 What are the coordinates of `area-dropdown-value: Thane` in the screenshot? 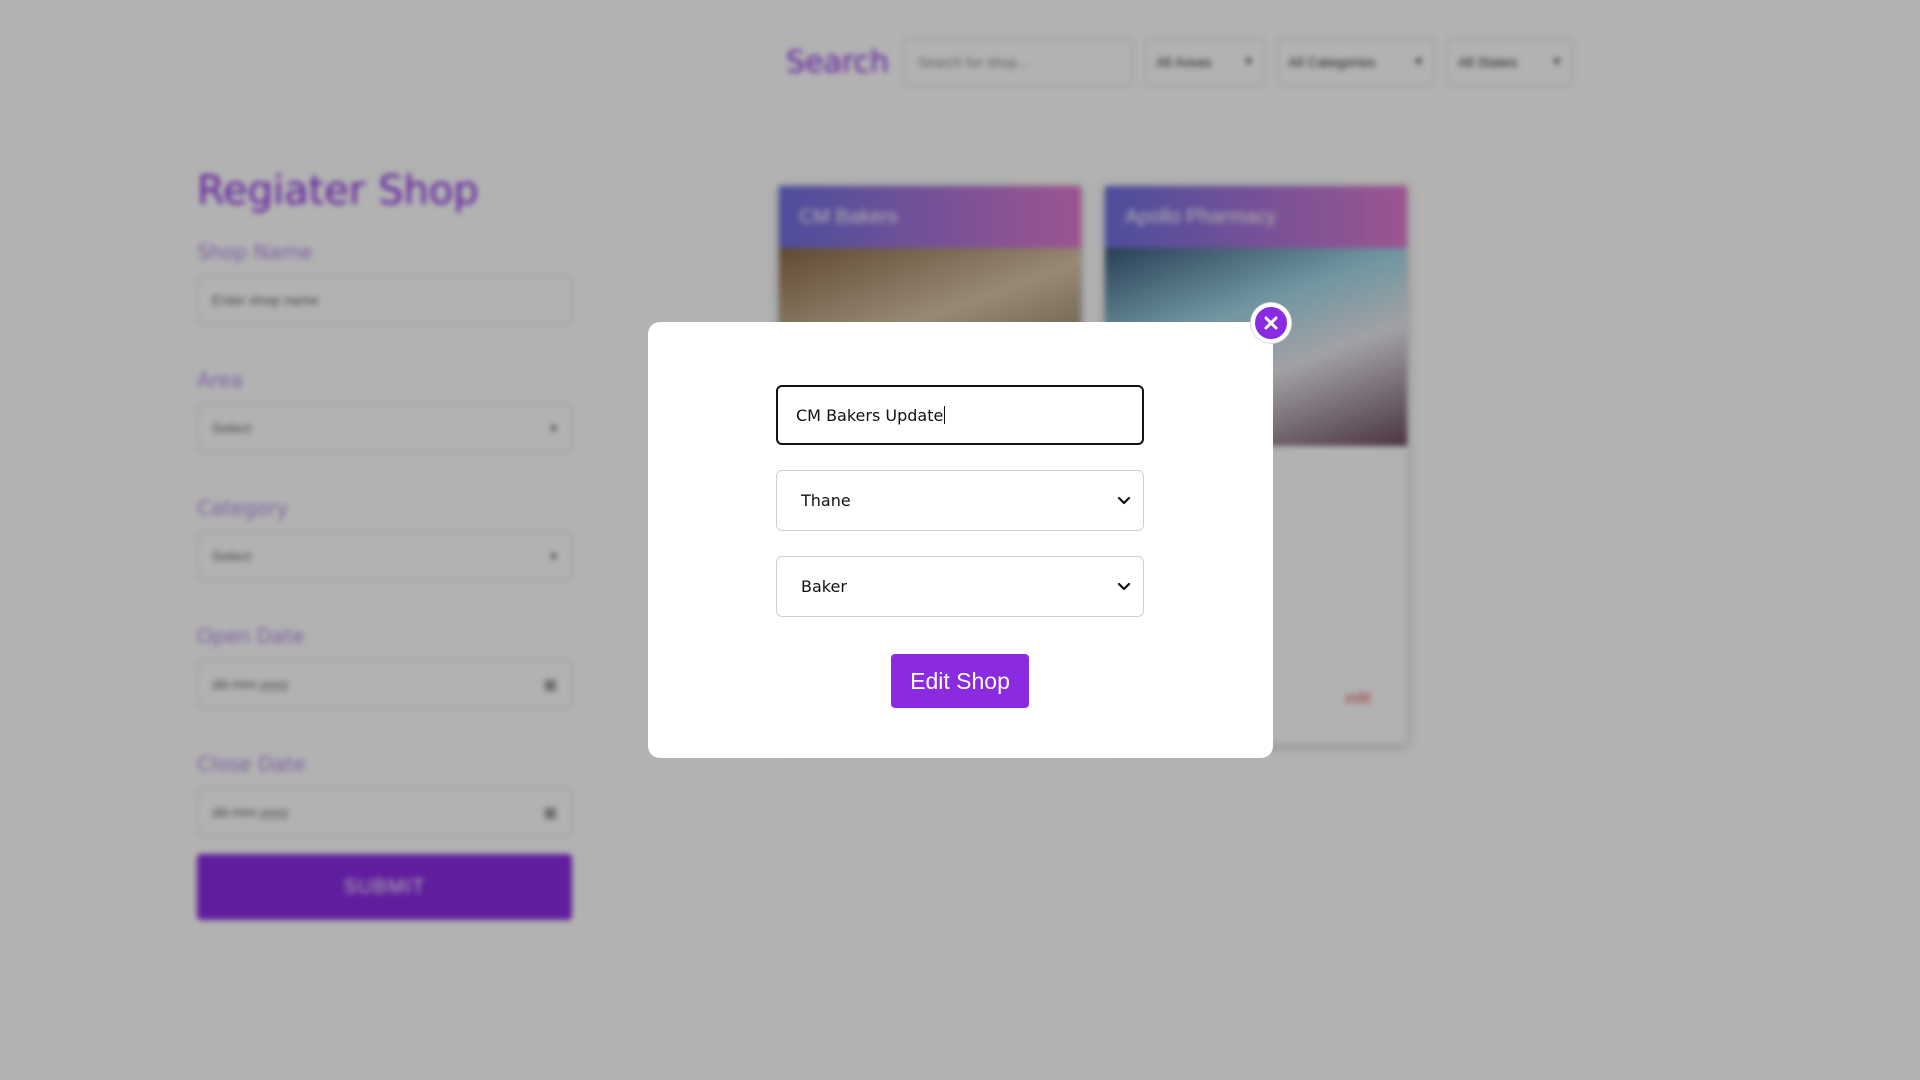 It's located at (826, 500).